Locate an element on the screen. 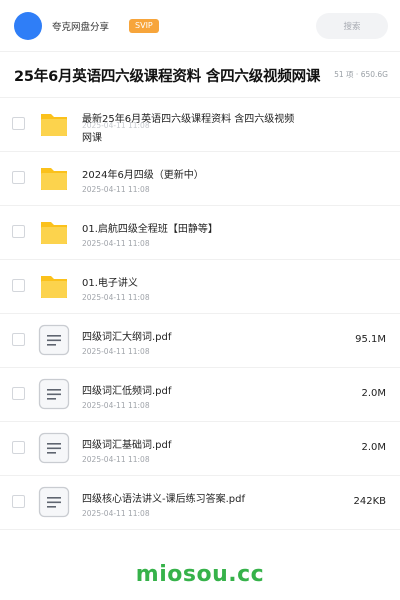 Image resolution: width=400 pixels, height=600 pixels. share-title-row: 25年6月英语四六级课程资料 含四六级视频网课 51 项 · 650.6G is located at coordinates (200, 75).